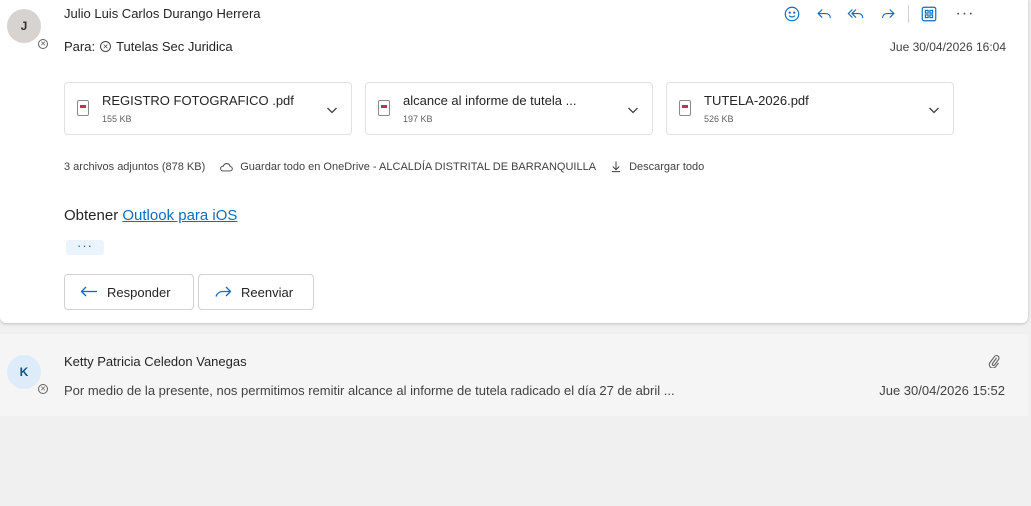 The height and width of the screenshot is (506, 1031). I want to click on recipient-row: Para: ✕ Tutelas Sec Juridica, so click(148, 46).